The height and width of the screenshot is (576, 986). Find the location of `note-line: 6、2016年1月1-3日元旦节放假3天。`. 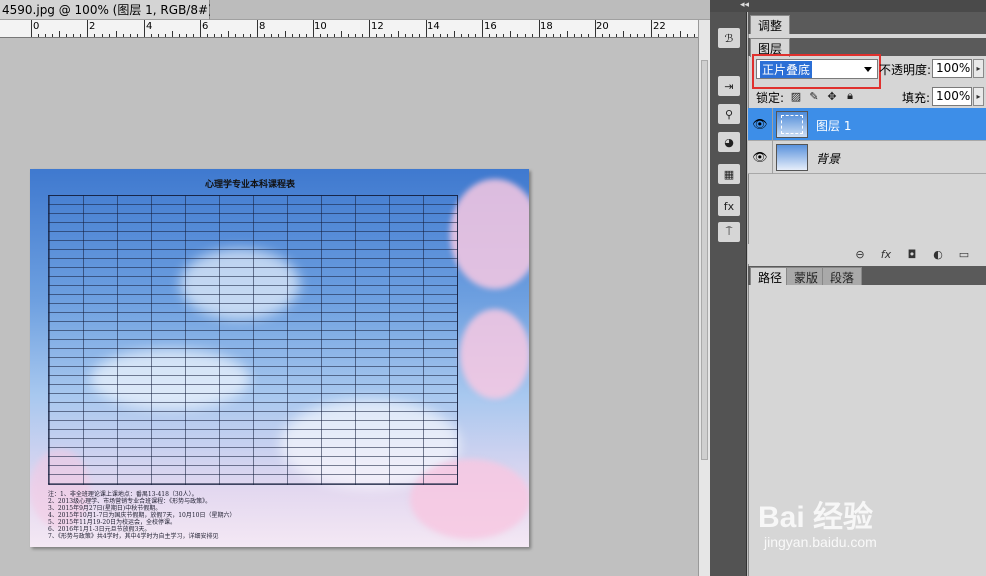

note-line: 6、2016年1月1-3日元旦节放假3天。 is located at coordinates (99, 529).